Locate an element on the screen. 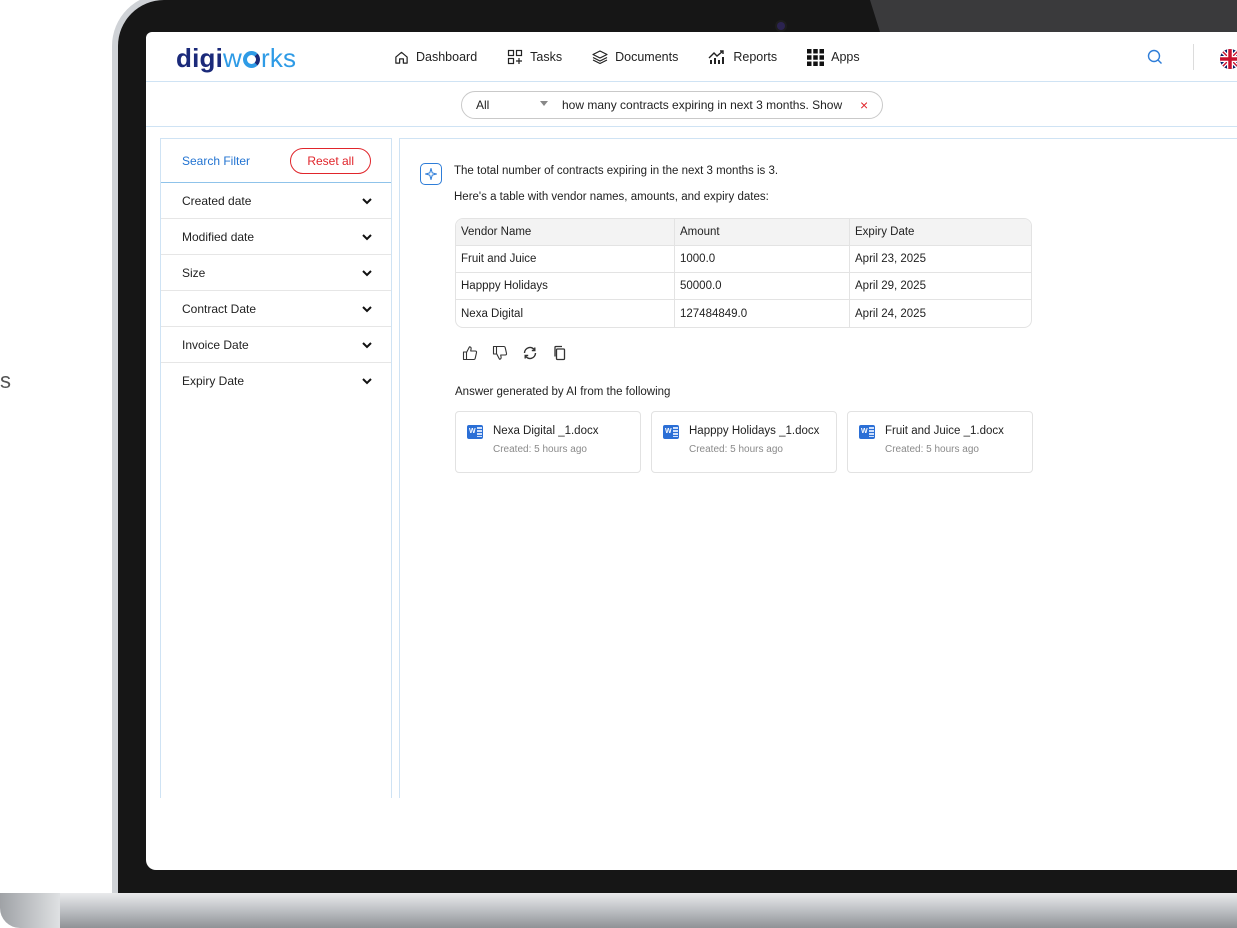  laptop-base-edge is located at coordinates (30, 910).